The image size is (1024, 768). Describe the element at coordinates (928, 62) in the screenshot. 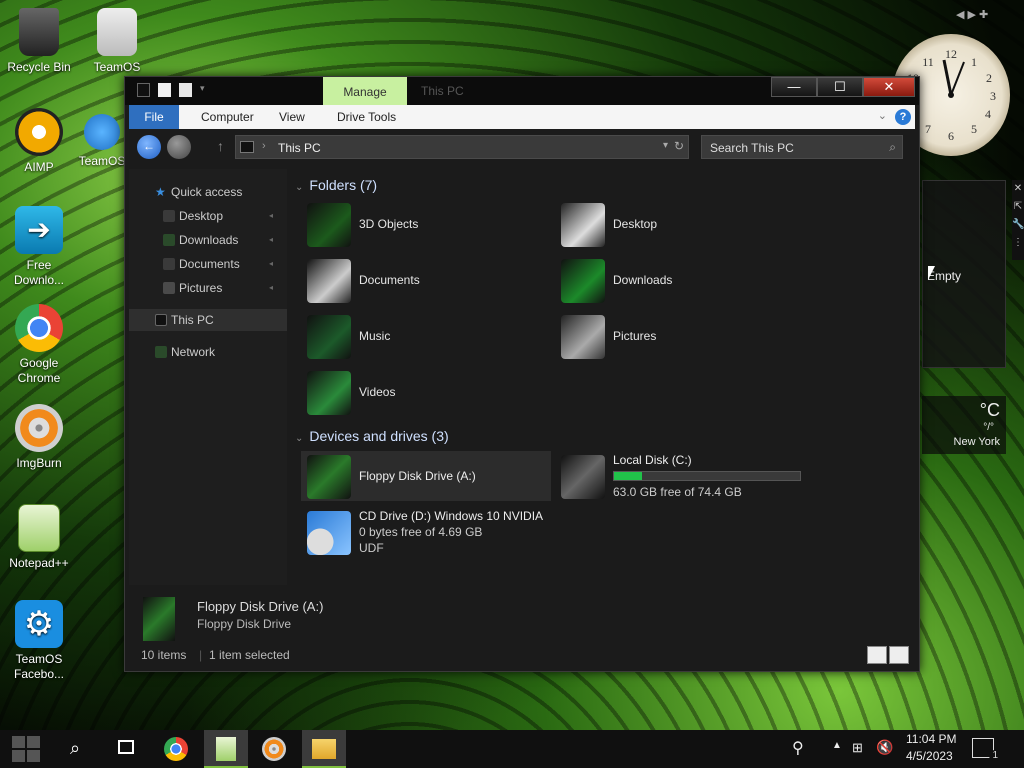

I see `svg-text: 11` at that location.